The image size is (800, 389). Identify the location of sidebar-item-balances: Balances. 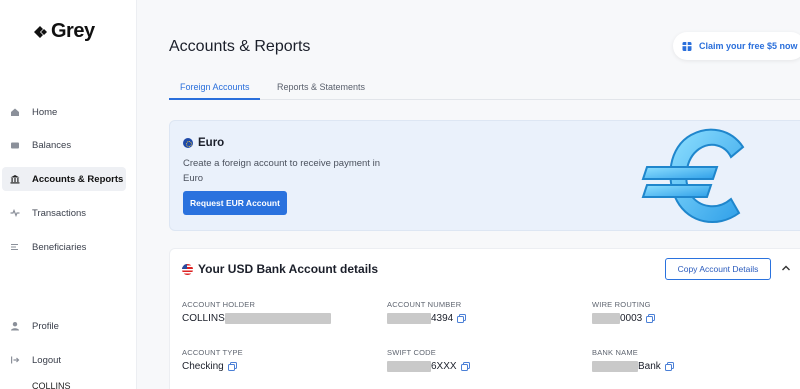
(64, 145).